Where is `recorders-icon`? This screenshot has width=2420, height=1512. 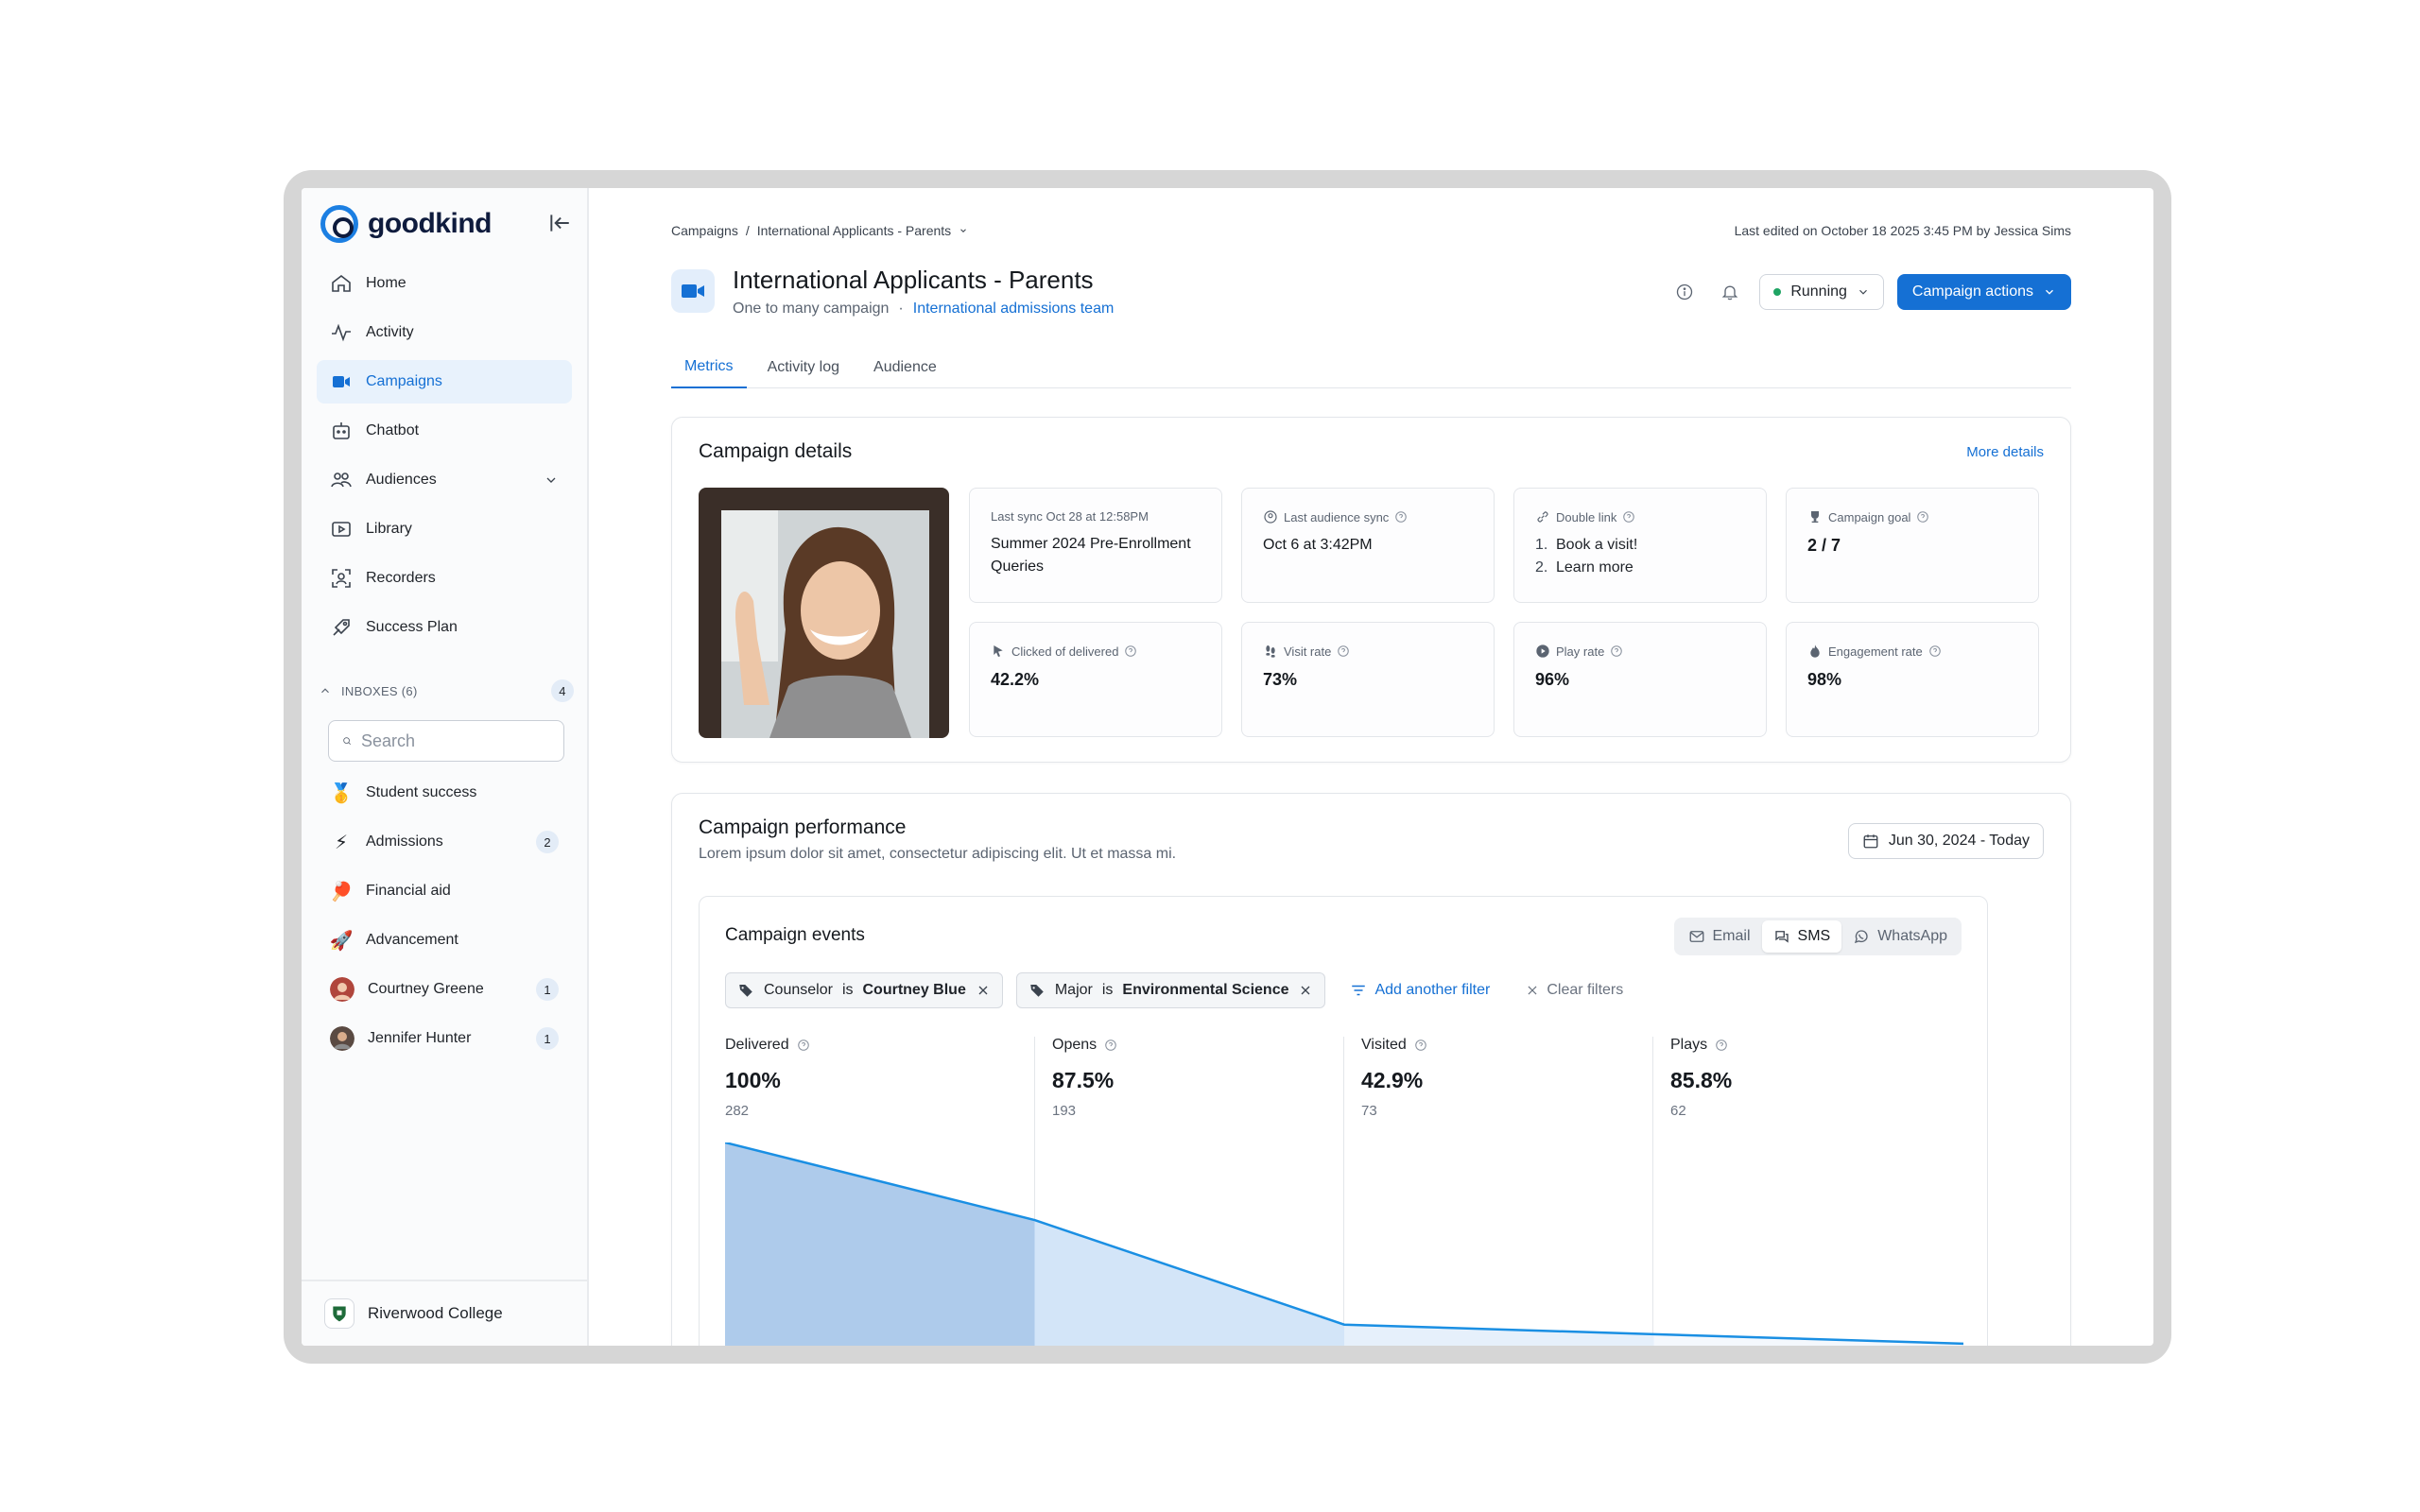
recorders-icon is located at coordinates (341, 578).